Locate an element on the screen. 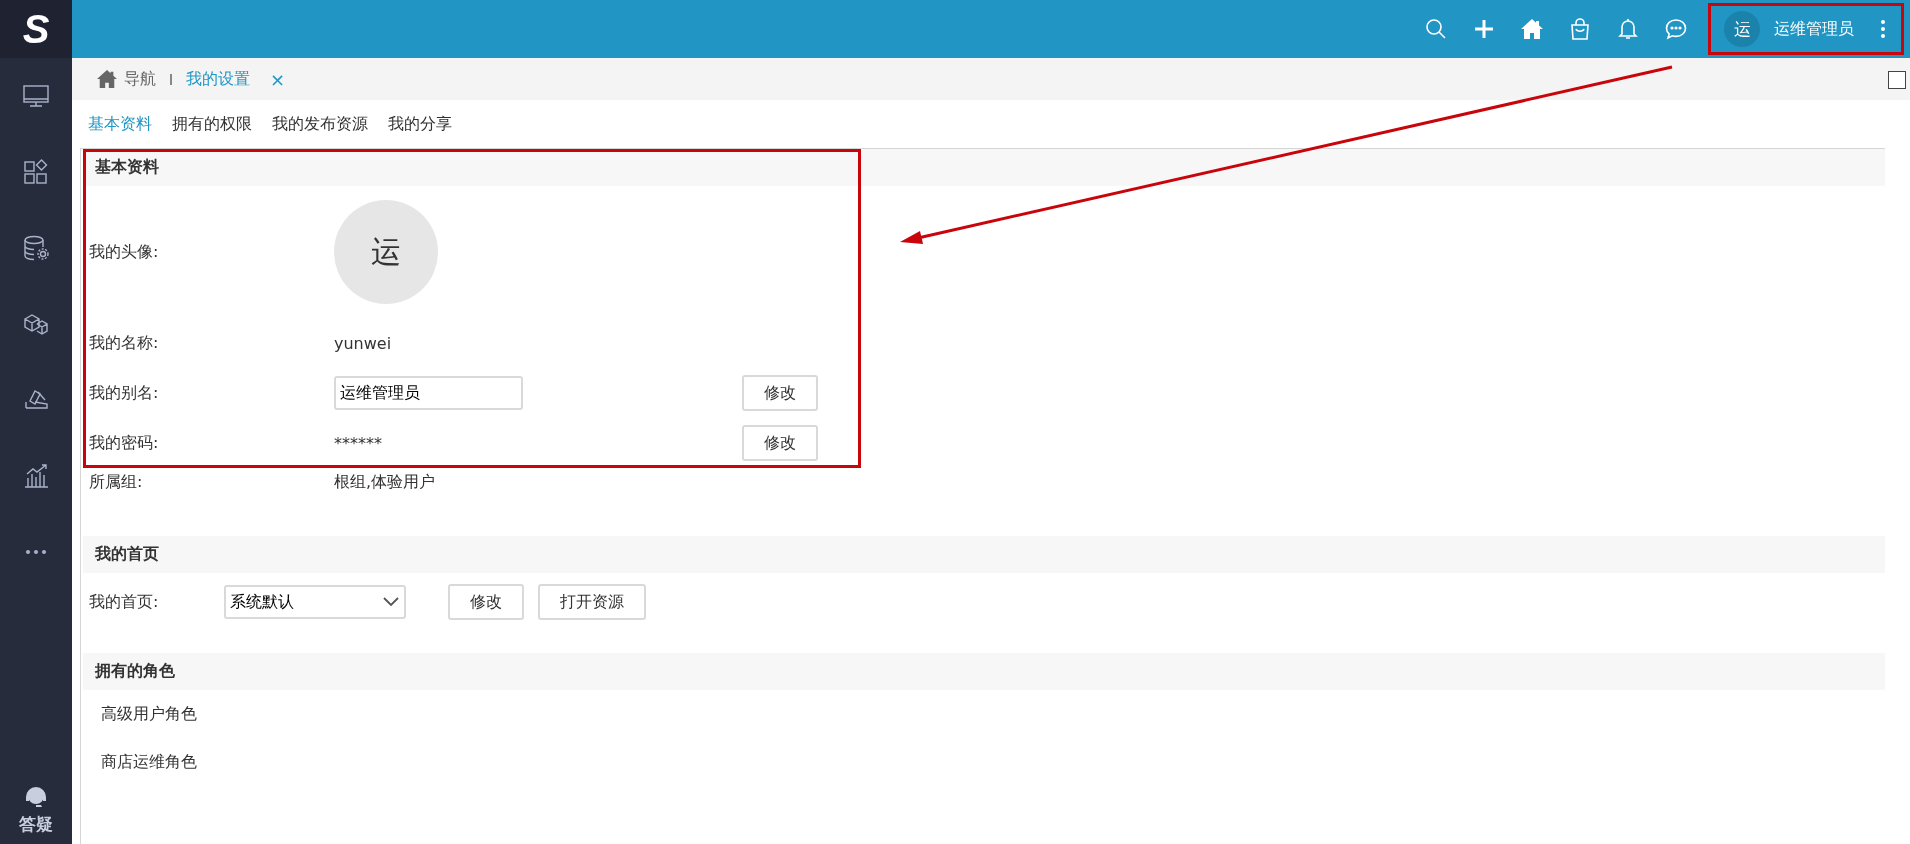  field-label: 我的首页: is located at coordinates (124, 602).